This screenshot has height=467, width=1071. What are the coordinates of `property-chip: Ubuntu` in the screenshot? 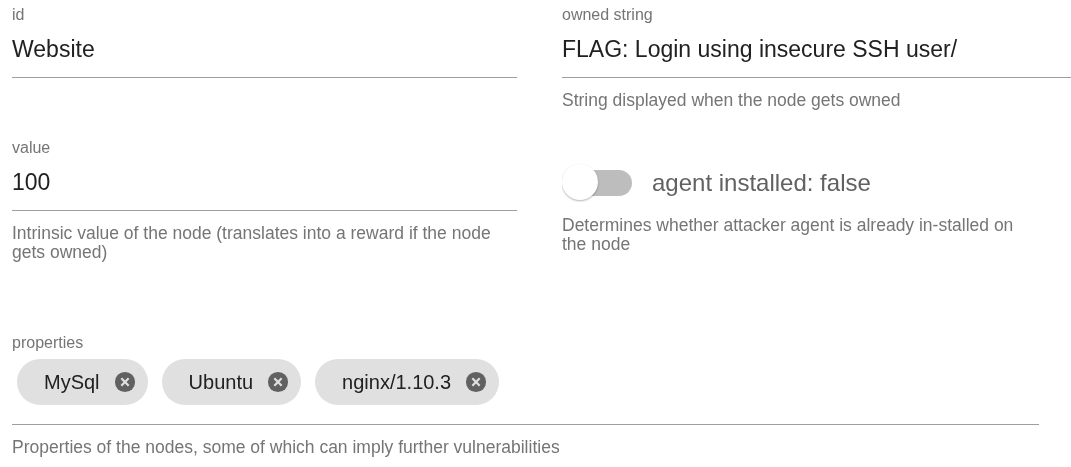 It's located at (231, 382).